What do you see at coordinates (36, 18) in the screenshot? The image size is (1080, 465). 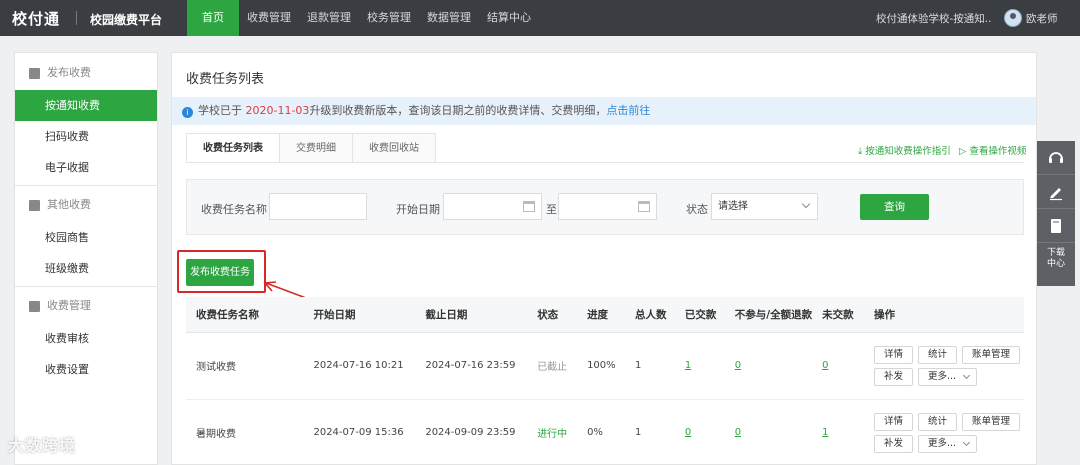 I see `logo: 校付通` at bounding box center [36, 18].